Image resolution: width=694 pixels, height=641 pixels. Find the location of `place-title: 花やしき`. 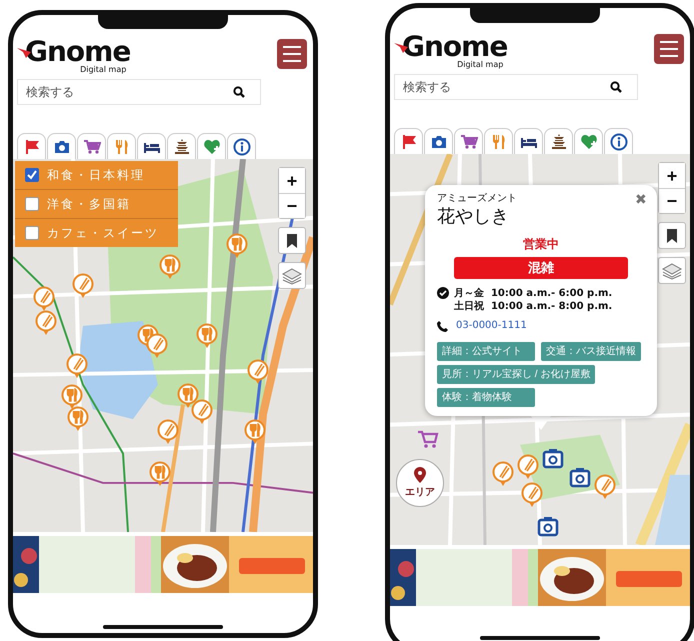

place-title: 花やしき is located at coordinates (473, 217).